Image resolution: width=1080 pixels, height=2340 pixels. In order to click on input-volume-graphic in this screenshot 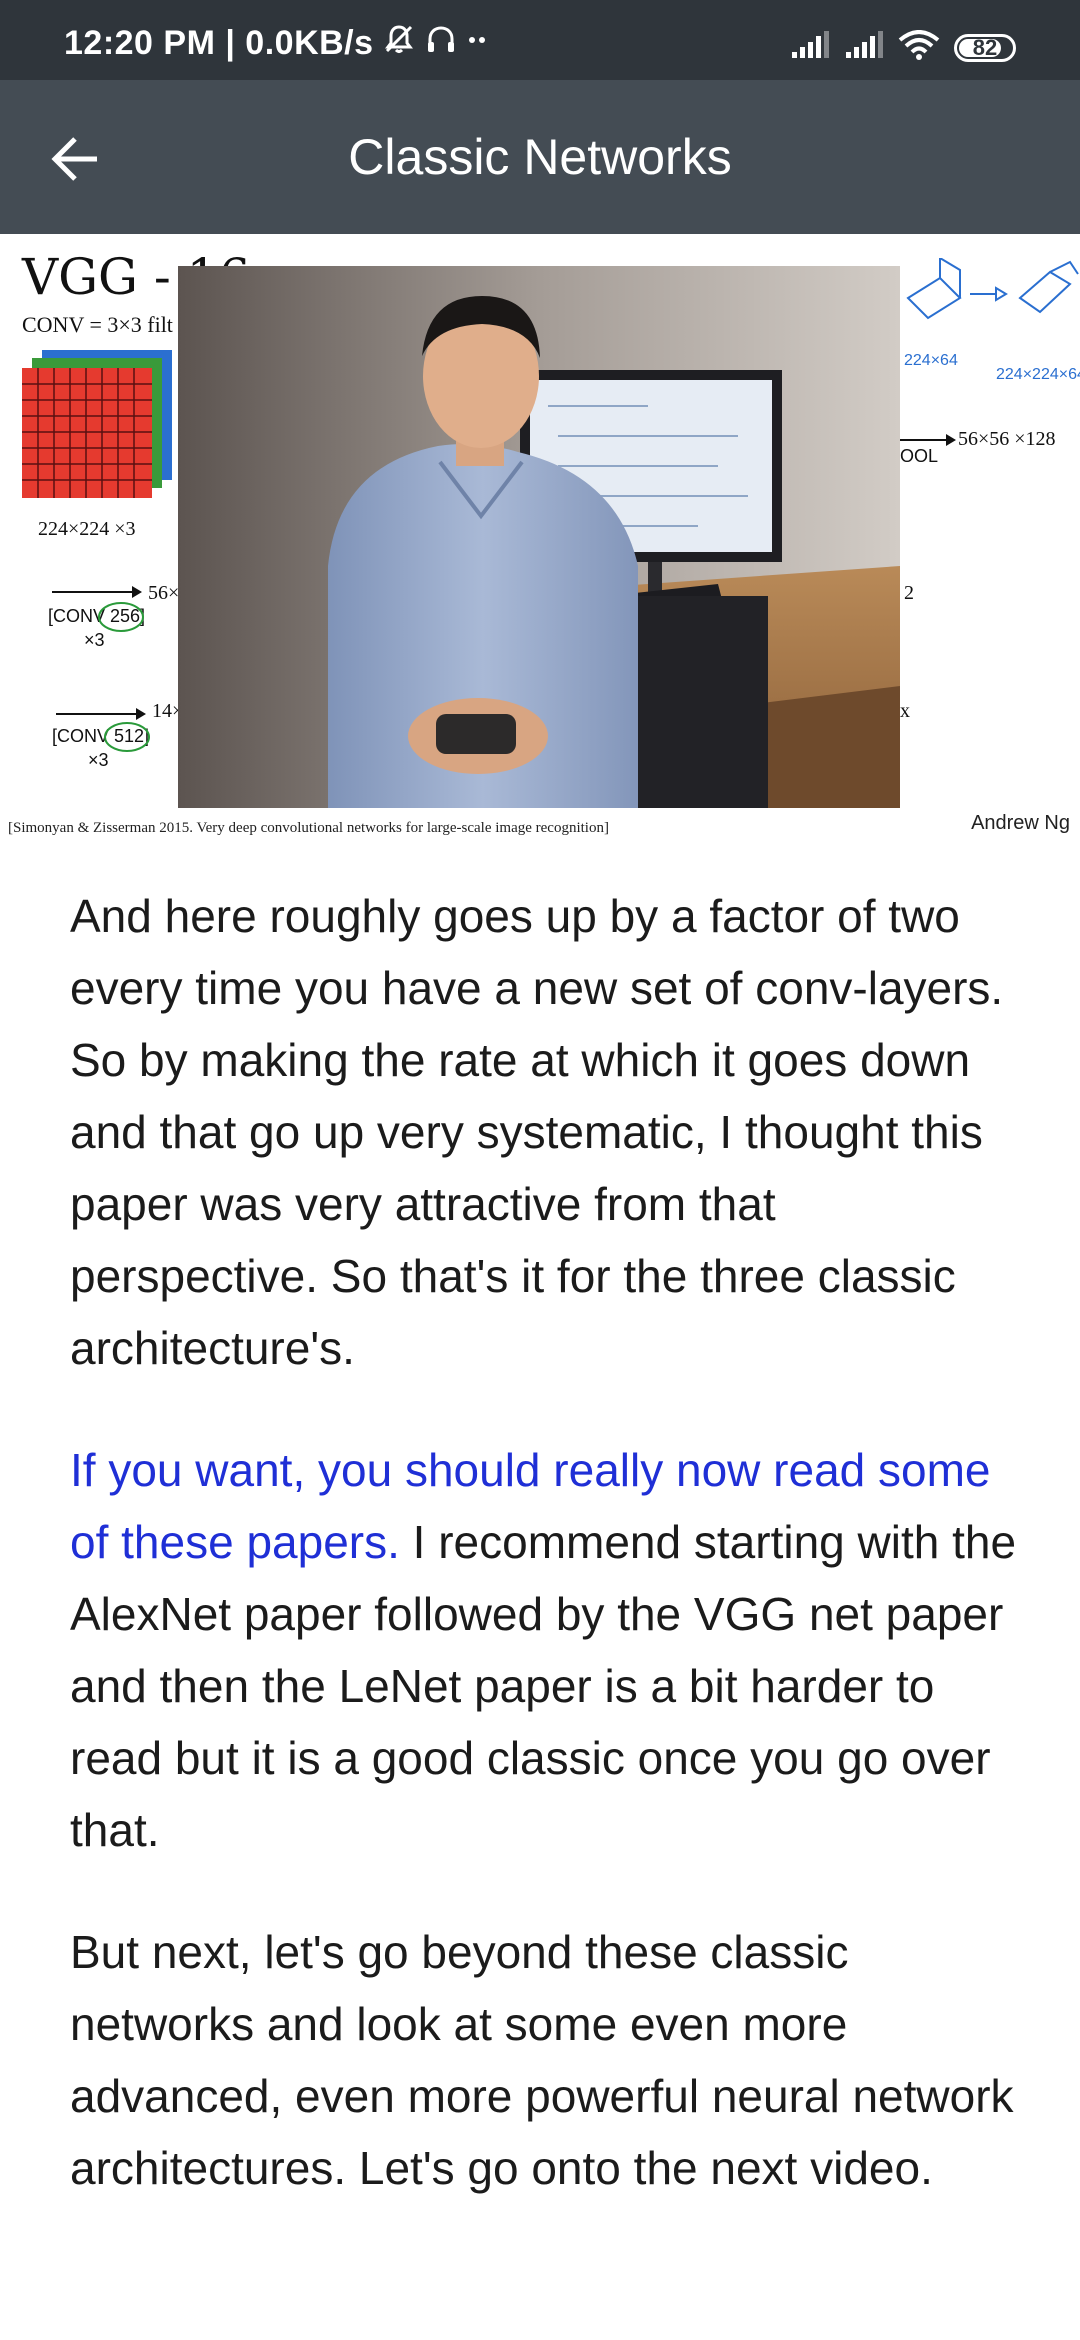, I will do `click(97, 424)`.